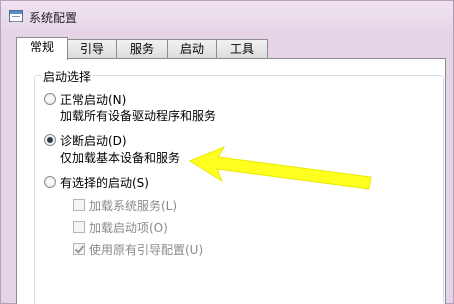 The width and height of the screenshot is (454, 304). What do you see at coordinates (120, 158) in the screenshot?
I see `diagnostic-startup-description: 仅加载基本设备和服务` at bounding box center [120, 158].